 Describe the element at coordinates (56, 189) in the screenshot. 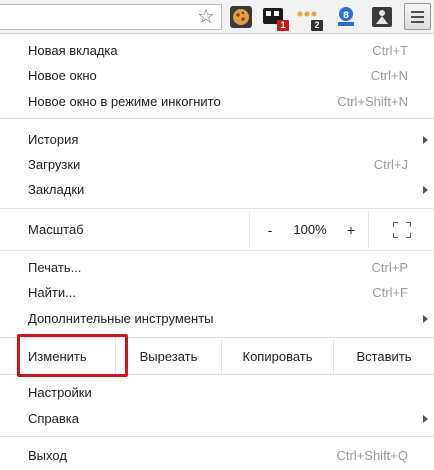

I see `menu-item-label: Закладки` at that location.